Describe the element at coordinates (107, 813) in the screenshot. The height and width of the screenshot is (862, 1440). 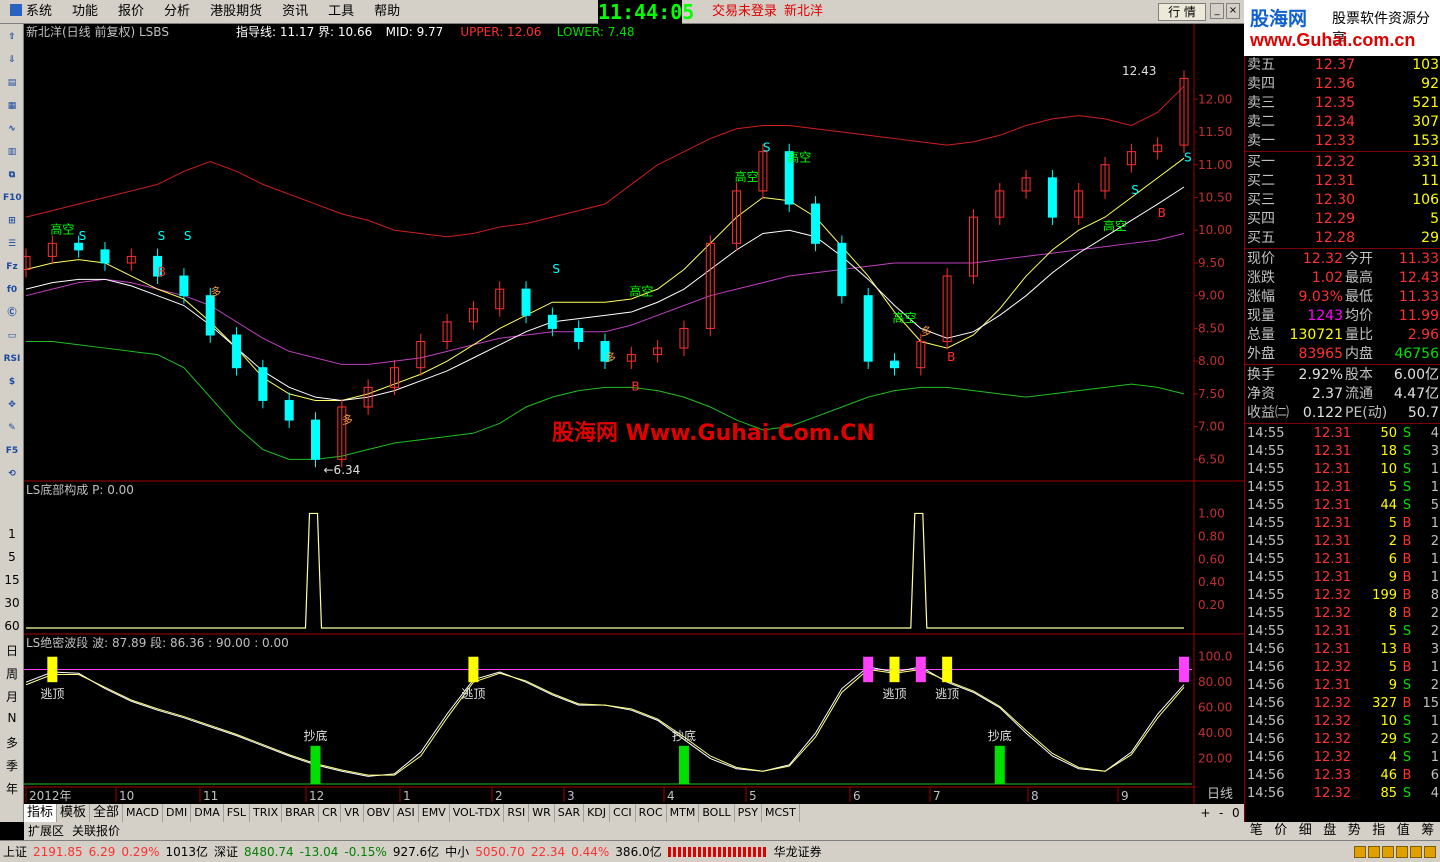
I see `indicator-tab-2: 全部` at that location.